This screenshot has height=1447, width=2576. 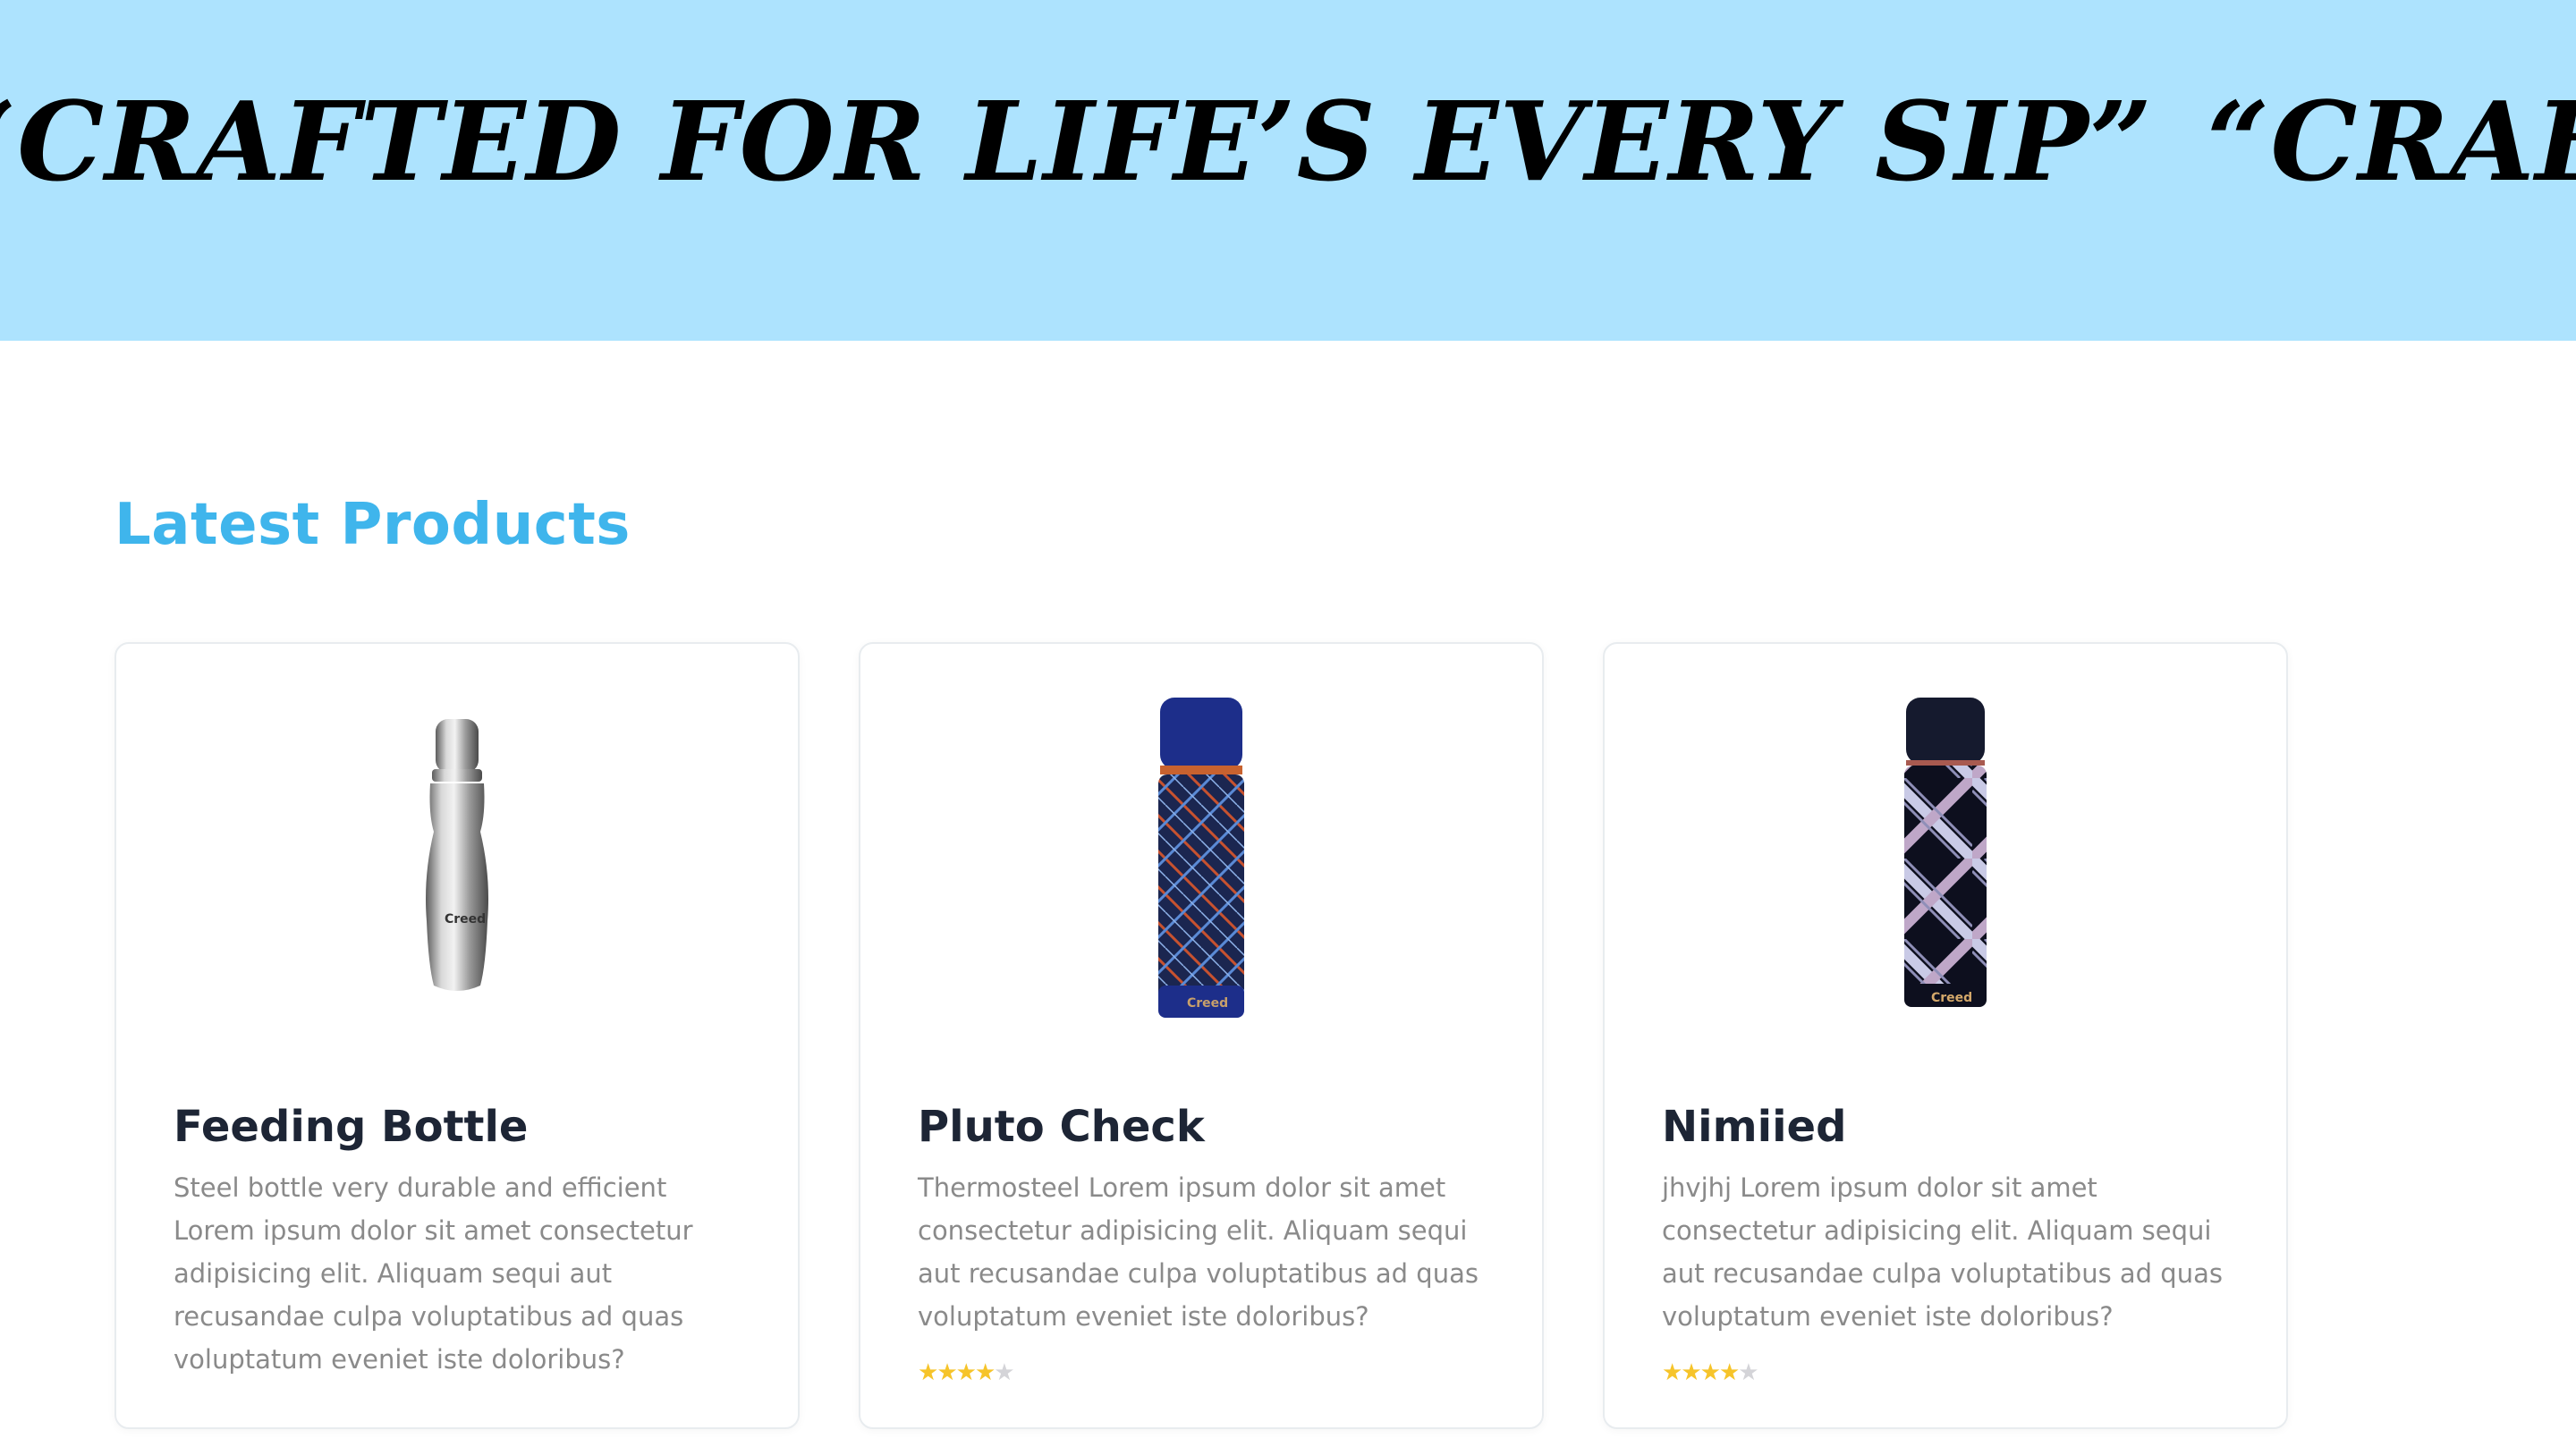 I want to click on plaid-navy-flask-image: Creed, so click(x=1201, y=858).